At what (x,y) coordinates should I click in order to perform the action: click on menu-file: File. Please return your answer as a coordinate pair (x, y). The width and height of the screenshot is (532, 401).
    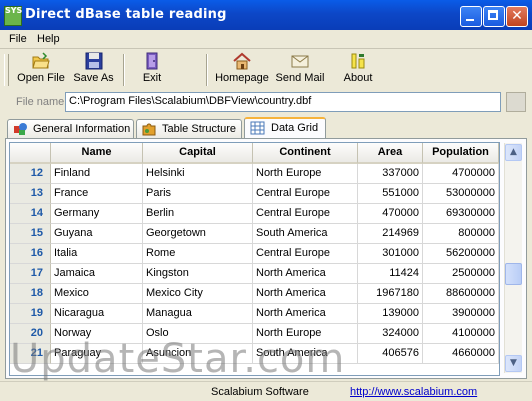
    Looking at the image, I should click on (18, 39).